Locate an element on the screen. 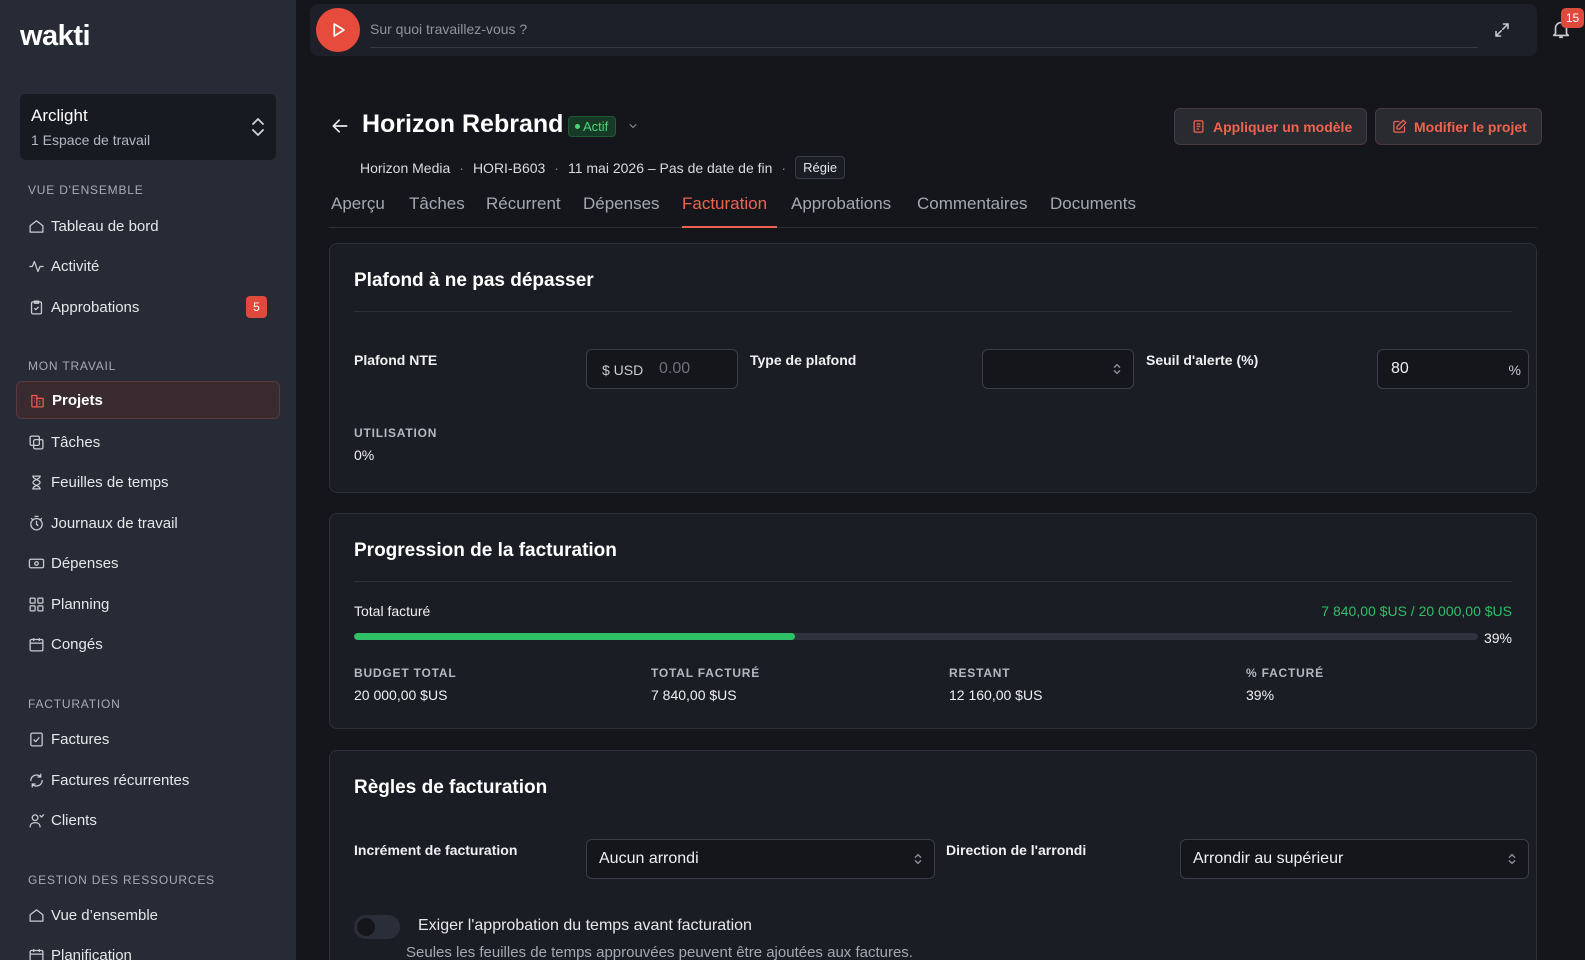 The image size is (1585, 960). tab-tasks: Tâches is located at coordinates (437, 204).